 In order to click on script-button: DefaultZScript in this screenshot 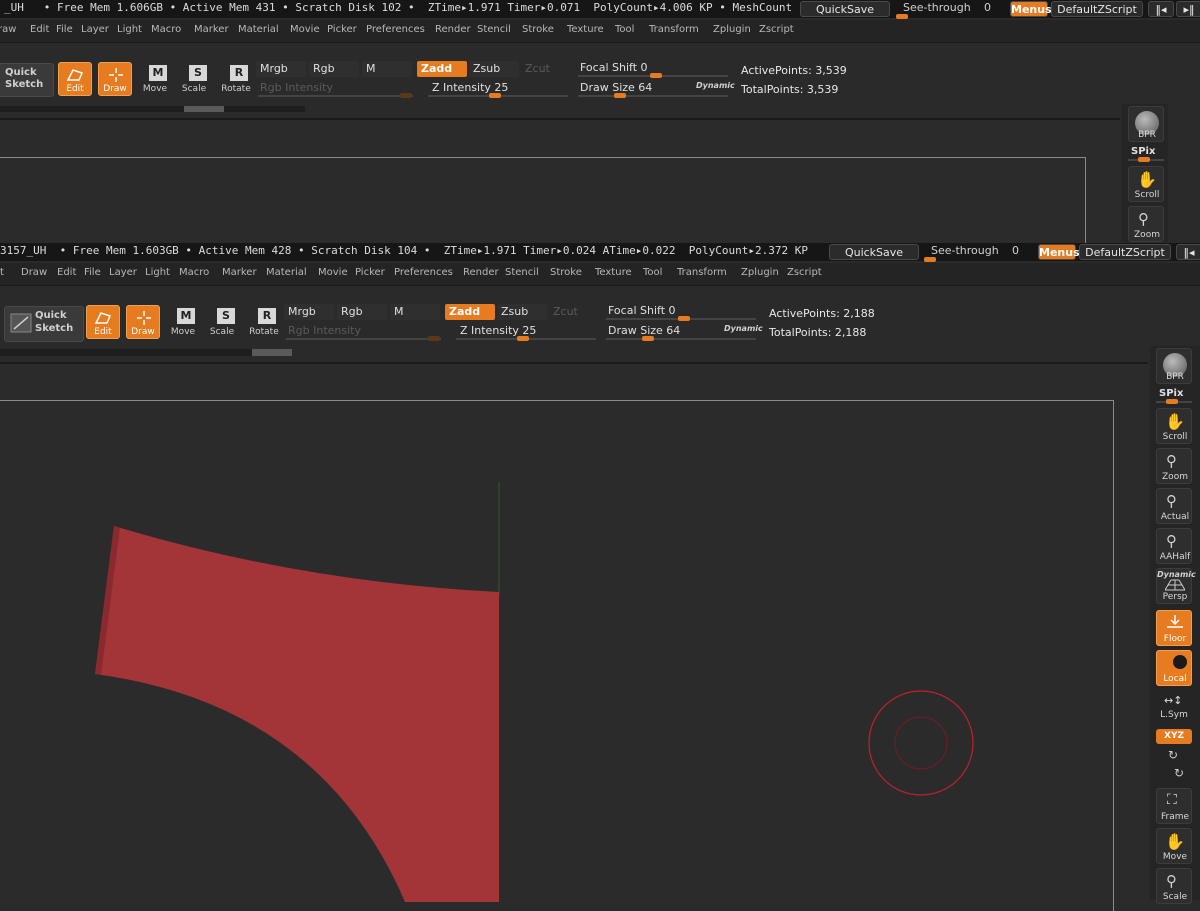, I will do `click(1125, 252)`.